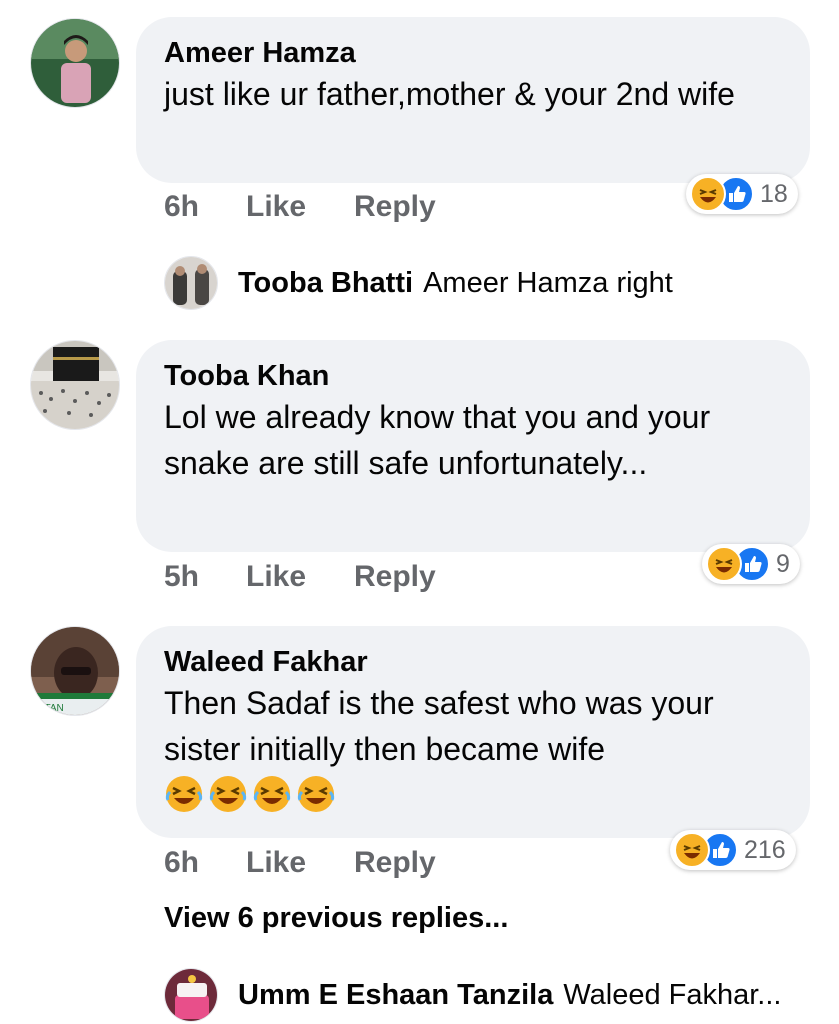 The width and height of the screenshot is (839, 1024). Describe the element at coordinates (473, 796) in the screenshot. I see `emoji-row` at that location.